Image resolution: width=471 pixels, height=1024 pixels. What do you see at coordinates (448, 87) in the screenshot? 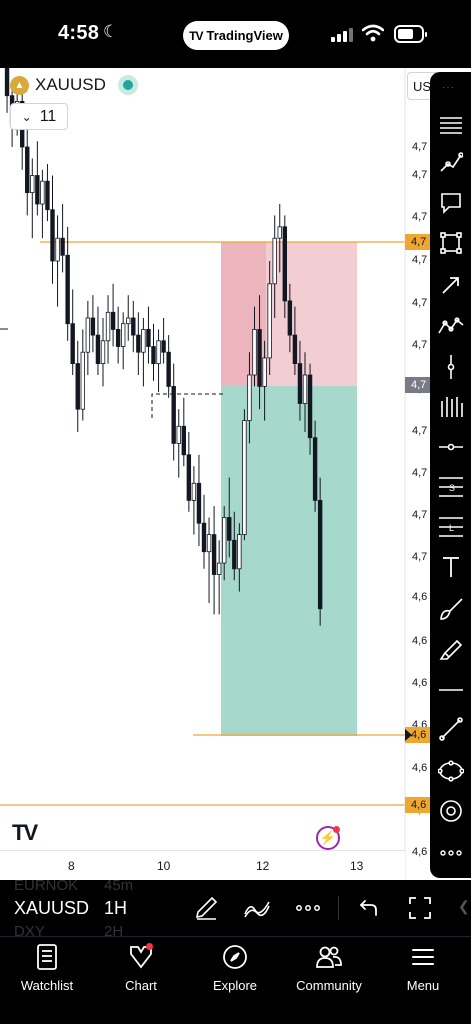
I see `grip-icon: ···` at bounding box center [448, 87].